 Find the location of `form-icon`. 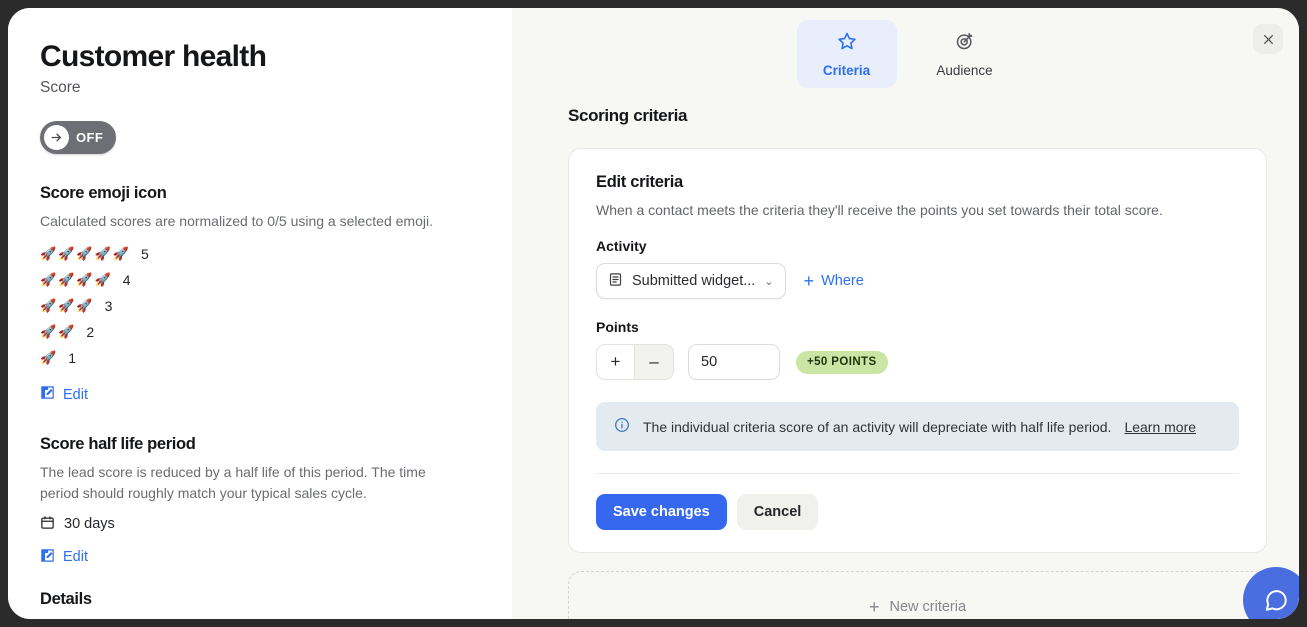

form-icon is located at coordinates (615, 281).